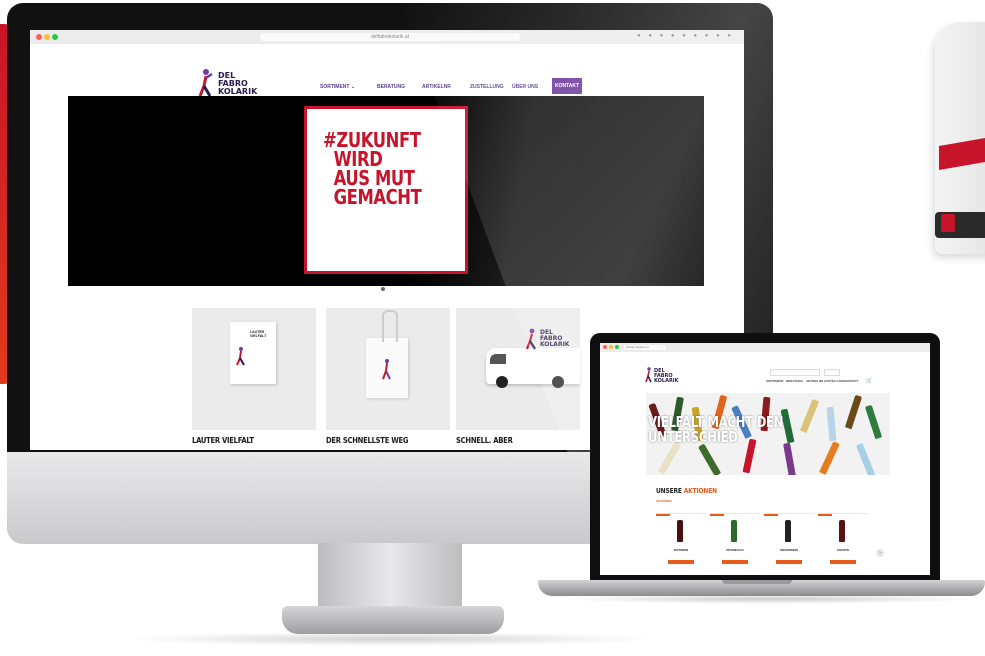  Describe the element at coordinates (390, 579) in the screenshot. I see `imac-stand-neck` at that location.